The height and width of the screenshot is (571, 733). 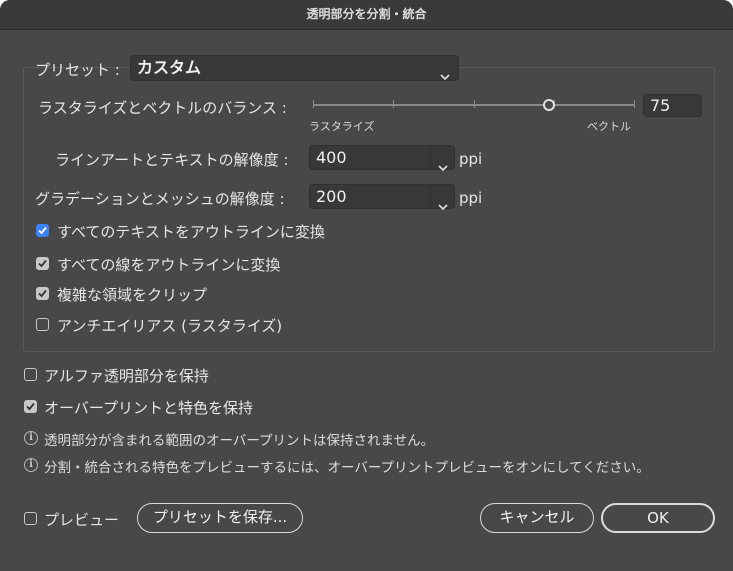 I want to click on info-message-overprint: 透明部分が含まれる範囲のオーバープリントは保持されません。, so click(x=239, y=441).